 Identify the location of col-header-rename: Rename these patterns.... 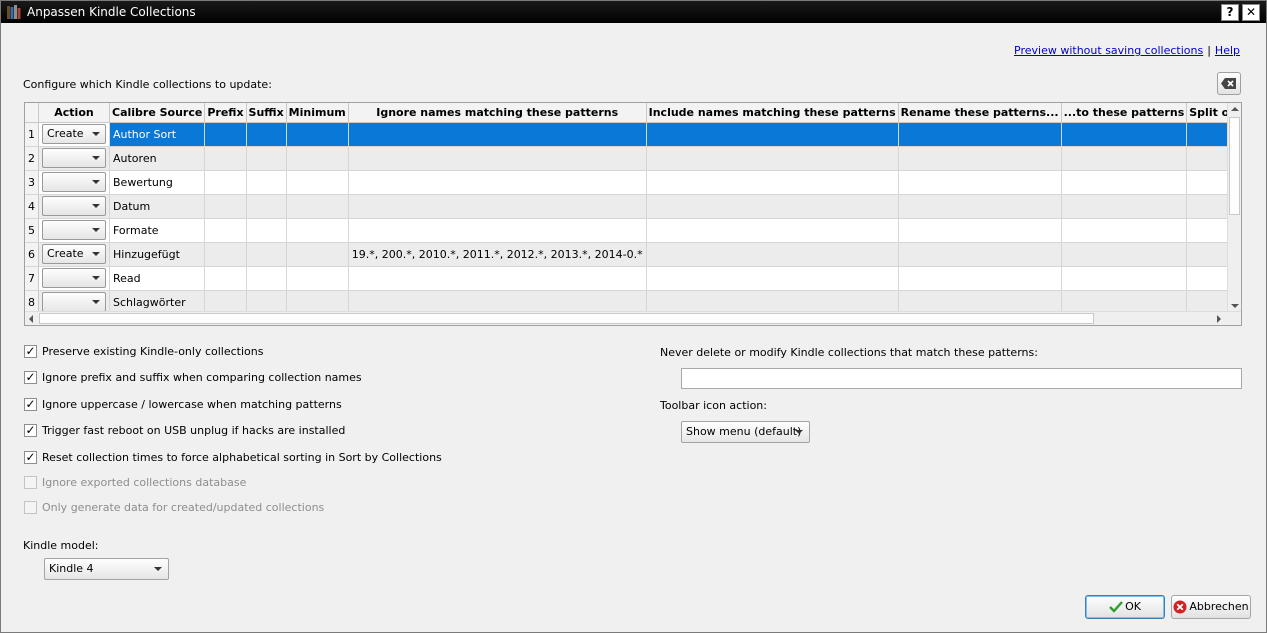
(980, 113).